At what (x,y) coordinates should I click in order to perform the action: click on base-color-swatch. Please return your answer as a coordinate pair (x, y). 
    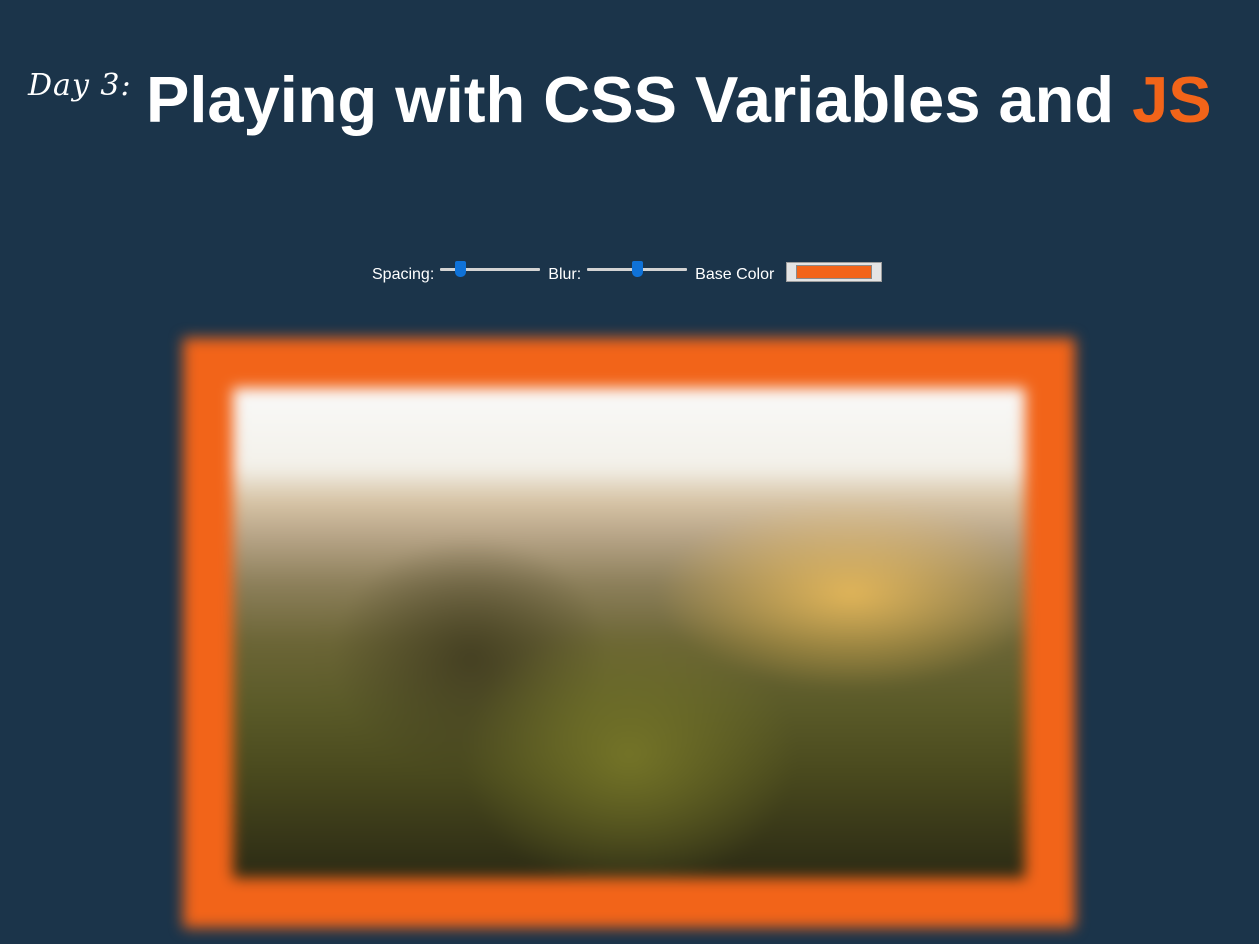
    Looking at the image, I should click on (834, 272).